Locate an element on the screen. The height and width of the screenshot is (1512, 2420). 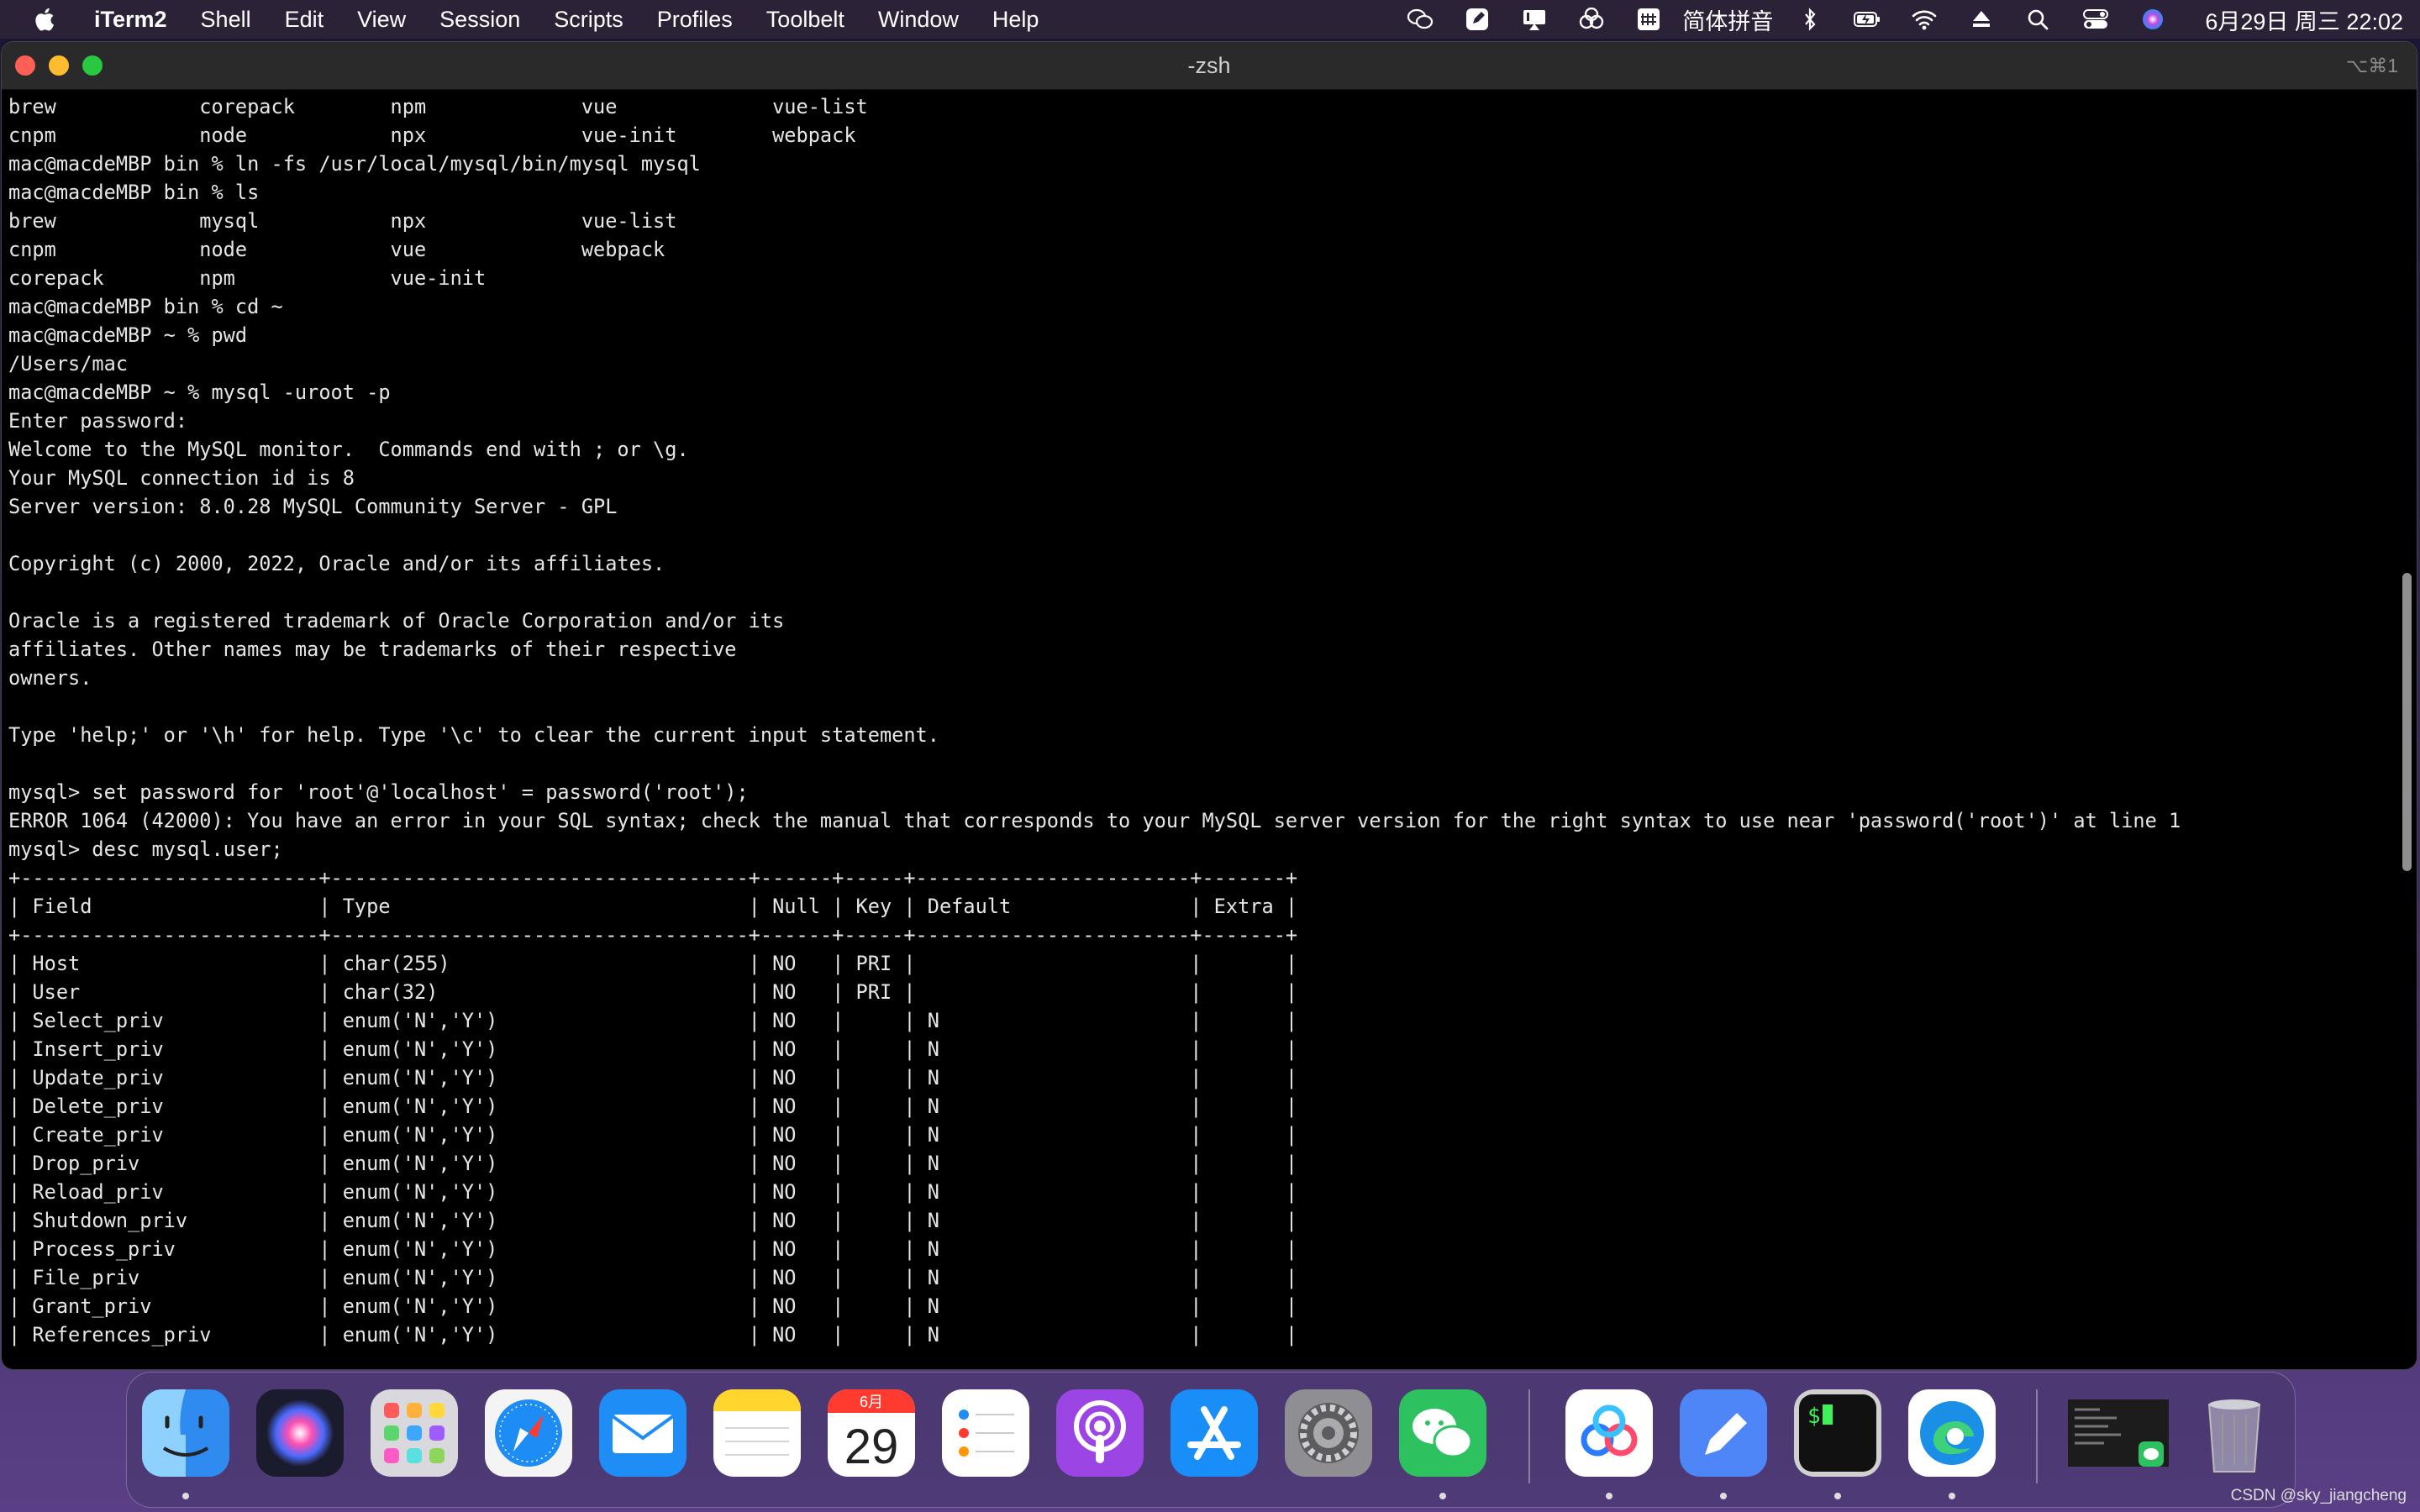
dock-calendar: 6月 29 is located at coordinates (871, 1433).